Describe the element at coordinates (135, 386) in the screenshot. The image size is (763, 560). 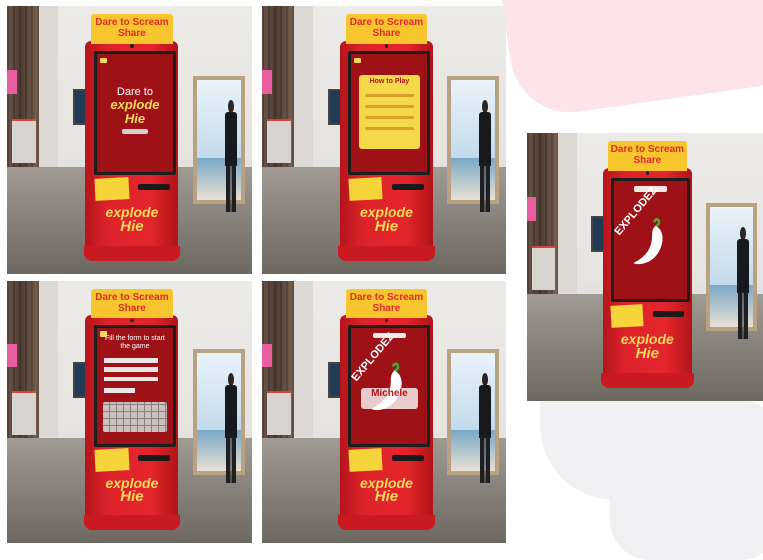
I see `kiosk-screen: Fill the form to start the game` at that location.